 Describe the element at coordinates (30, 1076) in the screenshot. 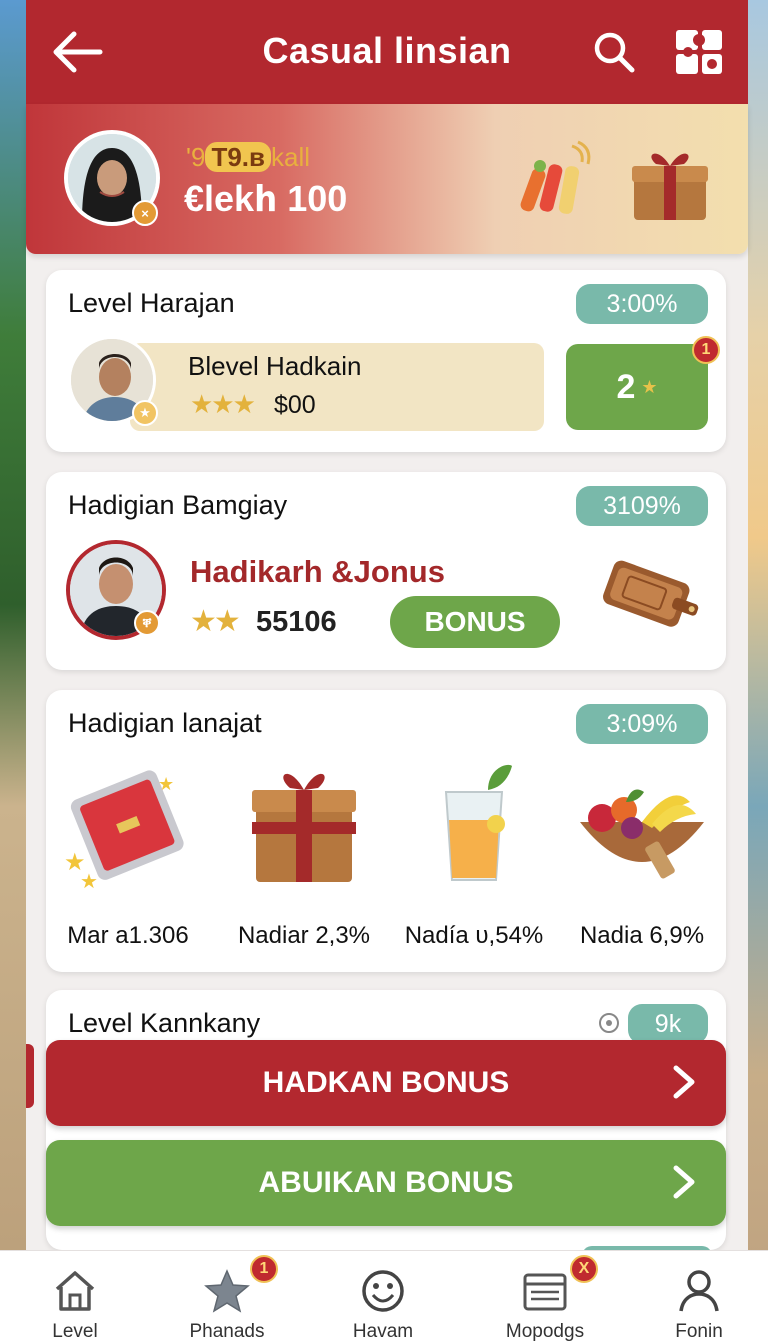

I see `side-accent-tab` at that location.